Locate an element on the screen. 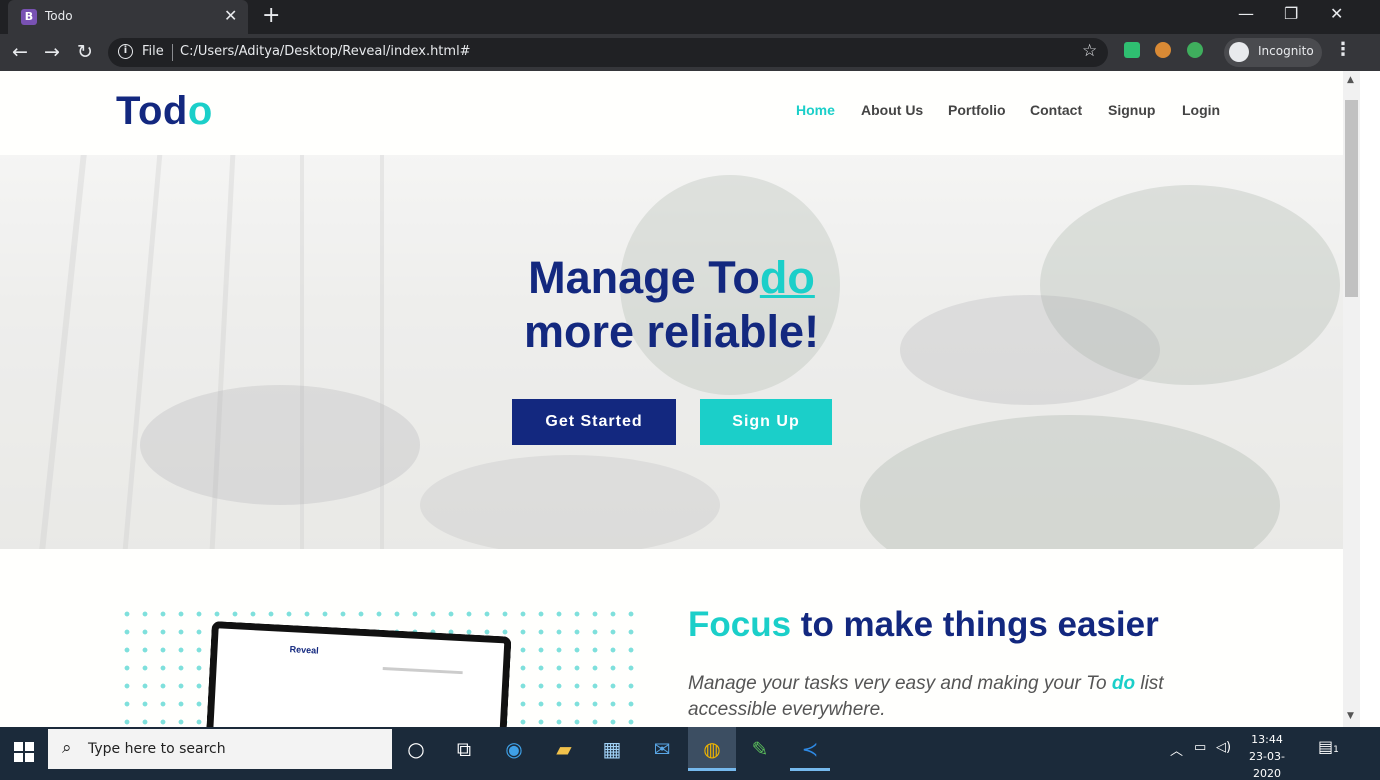 This screenshot has height=780, width=1380. close-window-icon: ✕ is located at coordinates (1336, 13).